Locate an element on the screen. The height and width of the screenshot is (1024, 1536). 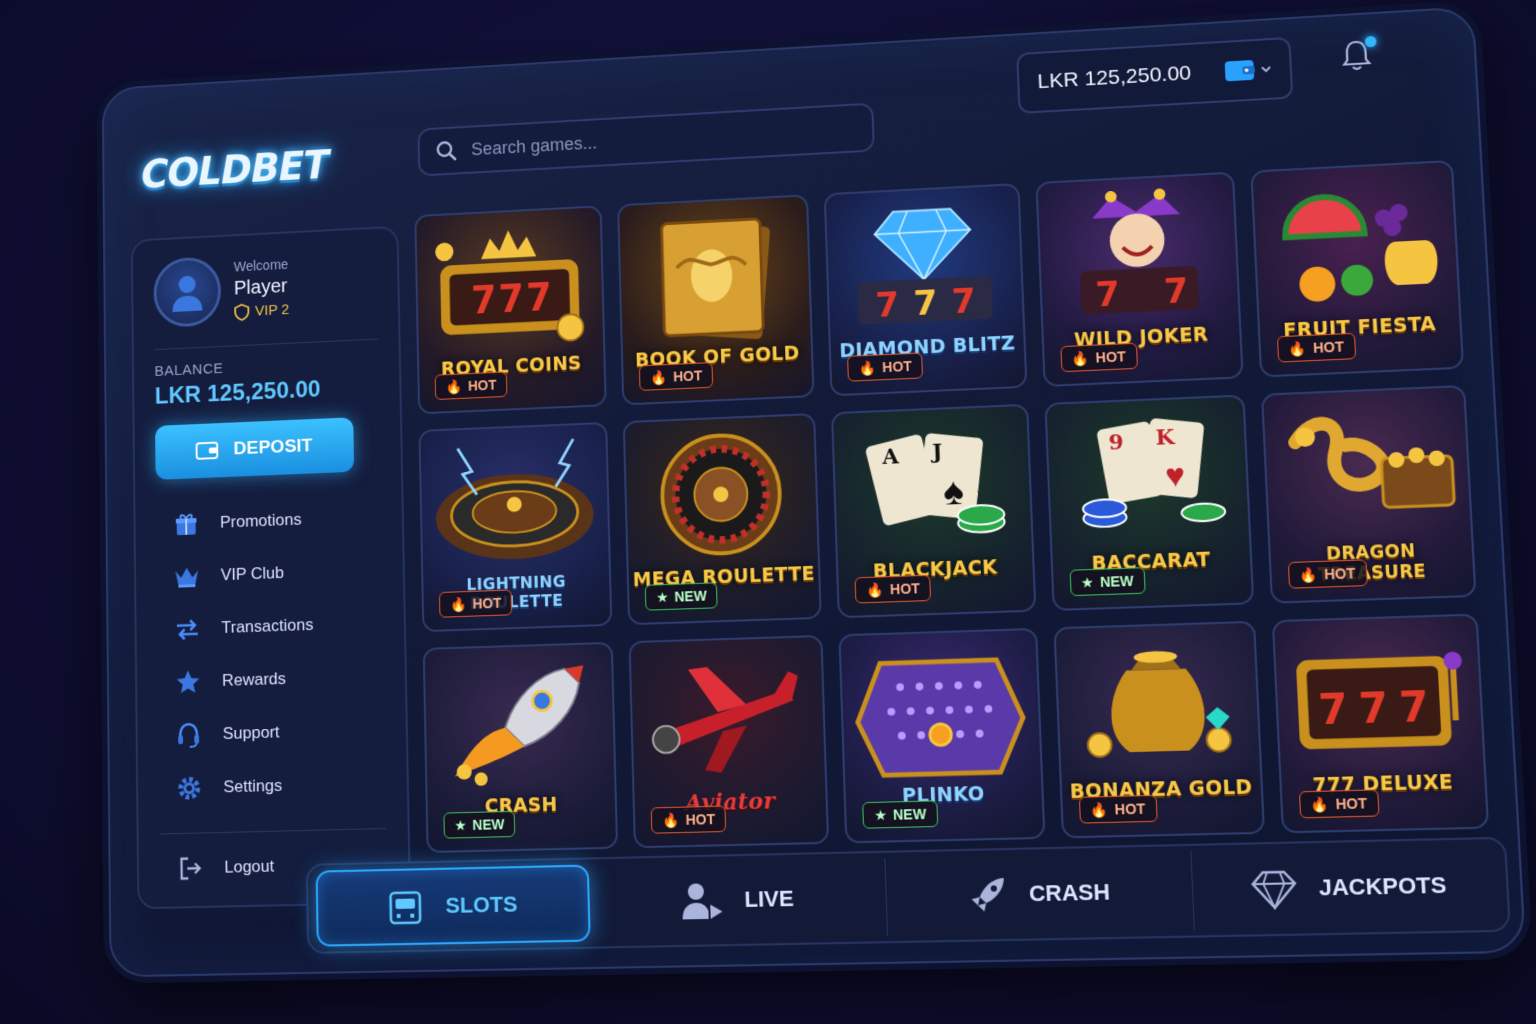
search-input is located at coordinates (655, 139).